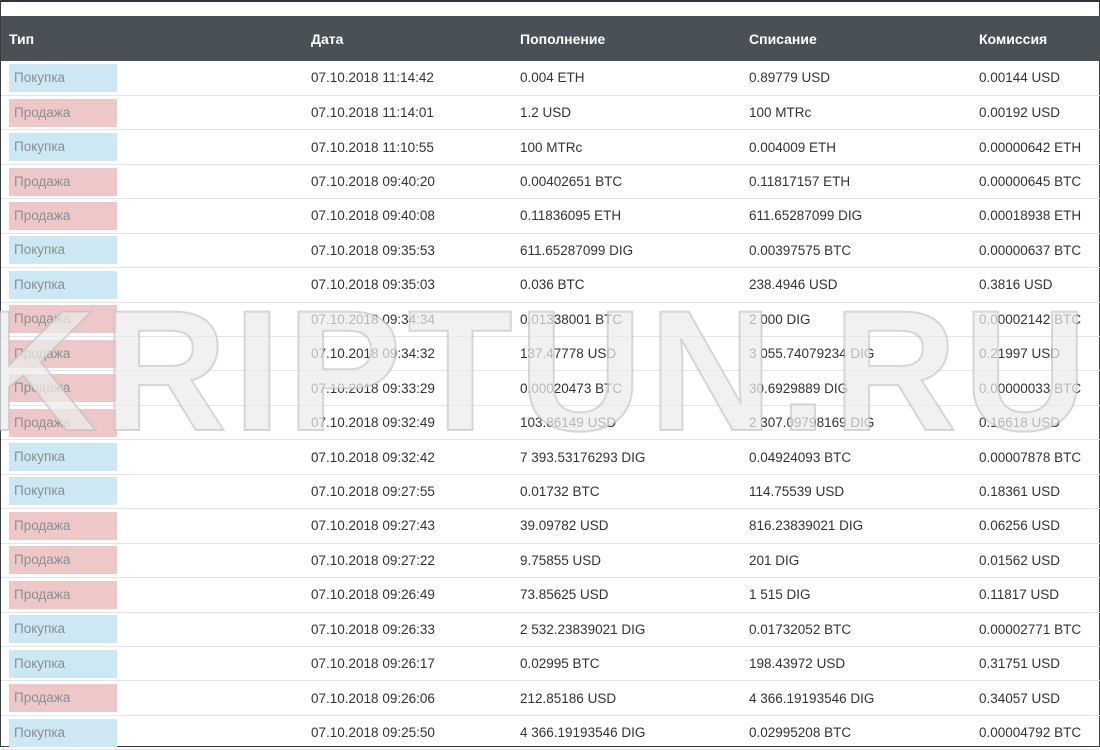 The height and width of the screenshot is (750, 1100). Describe the element at coordinates (797, 491) in the screenshot. I see `cell-withdrawal: 114.75539 USD` at that location.